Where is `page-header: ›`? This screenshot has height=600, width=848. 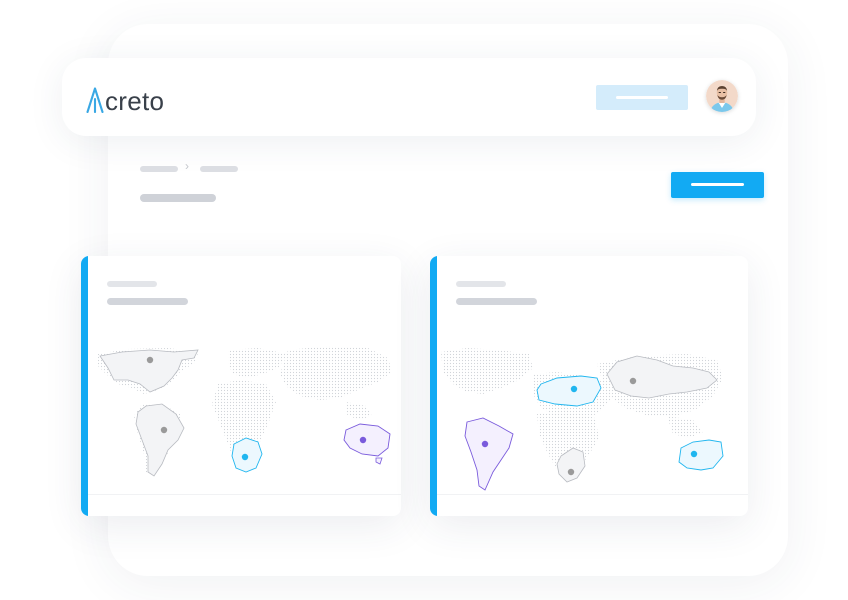 page-header: › is located at coordinates (452, 177).